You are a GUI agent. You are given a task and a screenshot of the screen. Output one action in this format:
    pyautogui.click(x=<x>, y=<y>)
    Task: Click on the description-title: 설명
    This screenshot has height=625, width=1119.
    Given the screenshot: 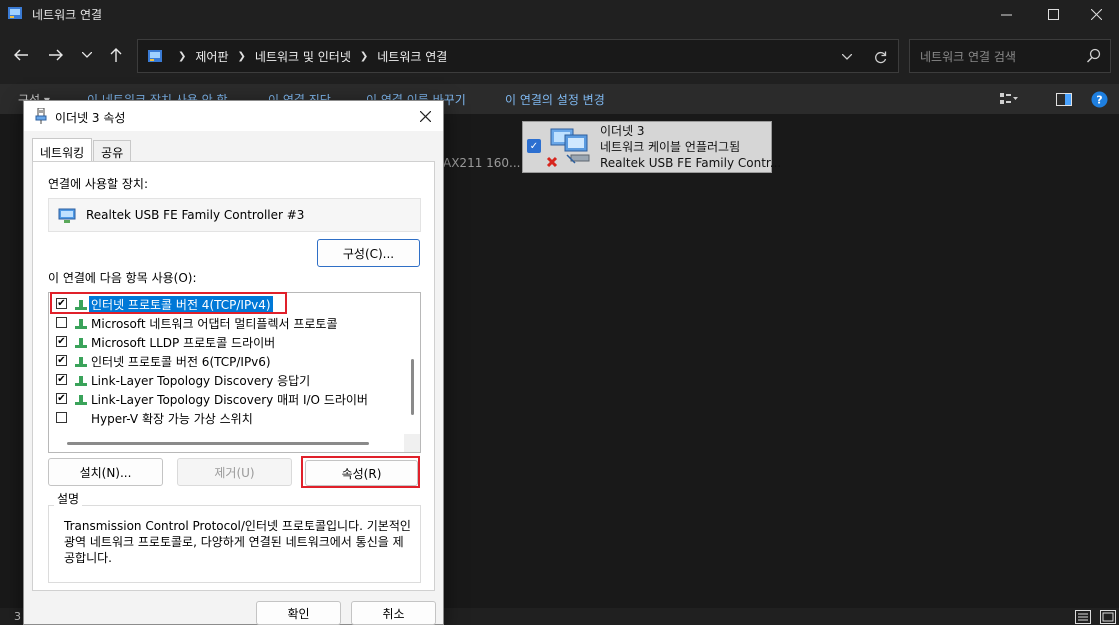 What is the action you would take?
    pyautogui.click(x=68, y=498)
    